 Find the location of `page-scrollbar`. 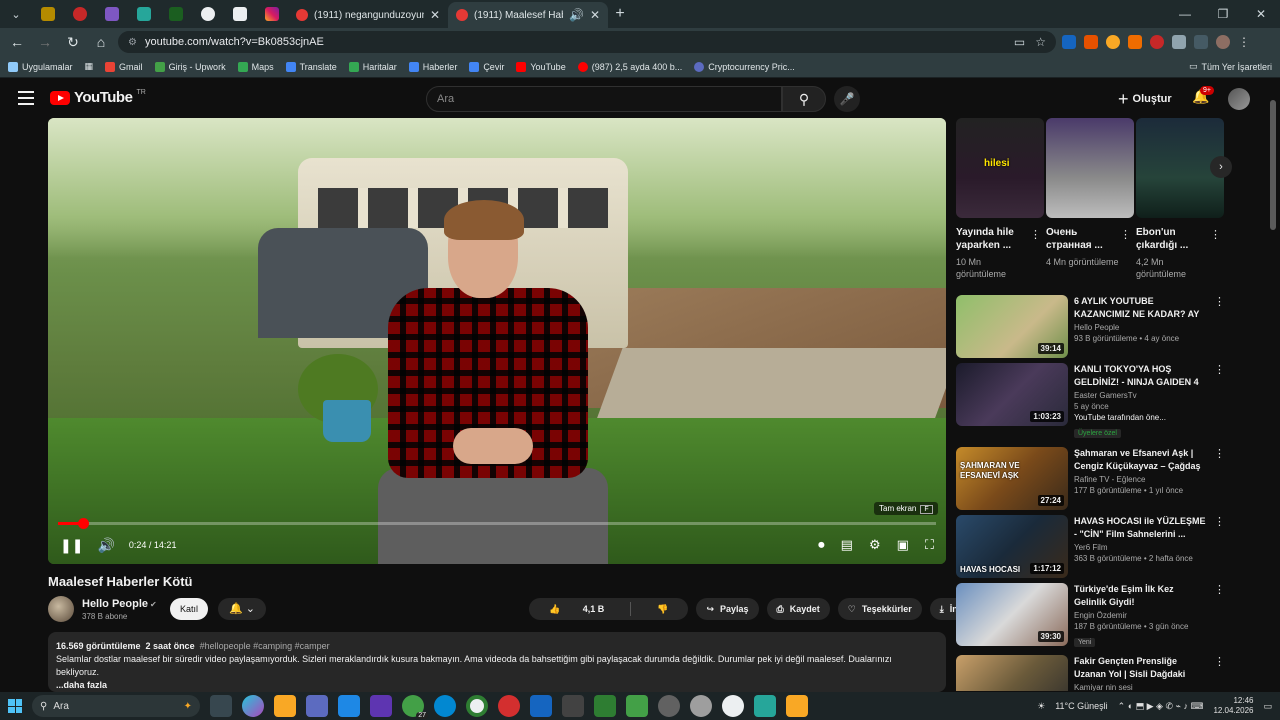

page-scrollbar is located at coordinates (1273, 165).